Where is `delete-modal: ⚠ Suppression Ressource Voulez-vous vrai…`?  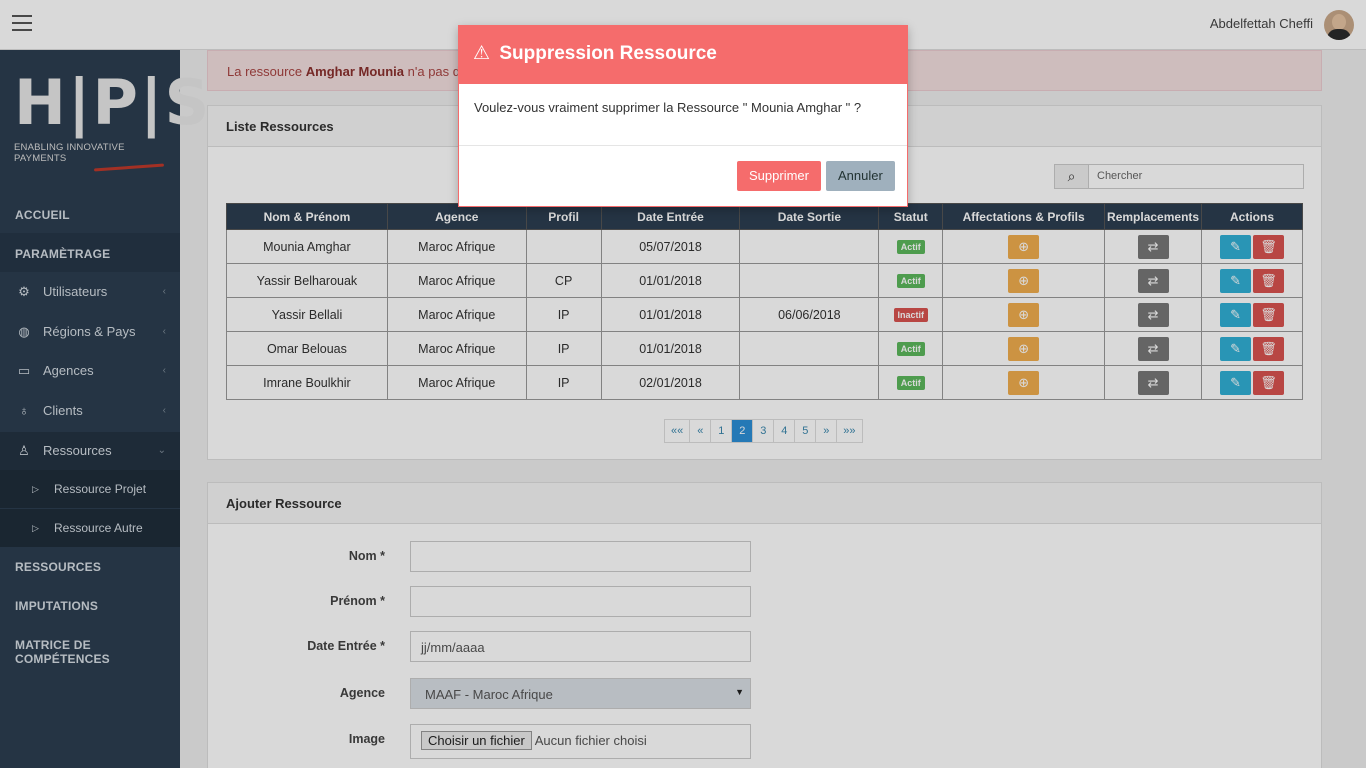
delete-modal: ⚠ Suppression Ressource Voulez-vous vrai… is located at coordinates (683, 116).